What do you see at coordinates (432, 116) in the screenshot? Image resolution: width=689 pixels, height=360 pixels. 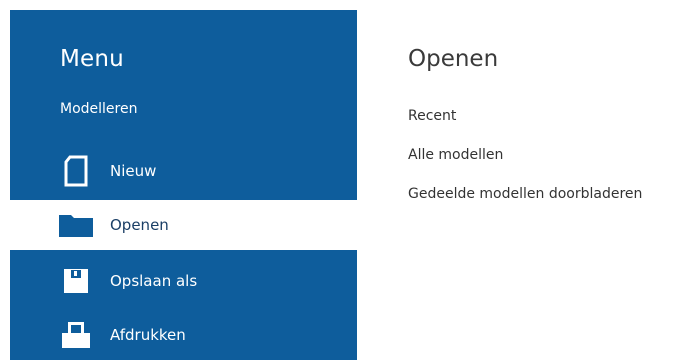 I see `link-recent: Recent` at bounding box center [432, 116].